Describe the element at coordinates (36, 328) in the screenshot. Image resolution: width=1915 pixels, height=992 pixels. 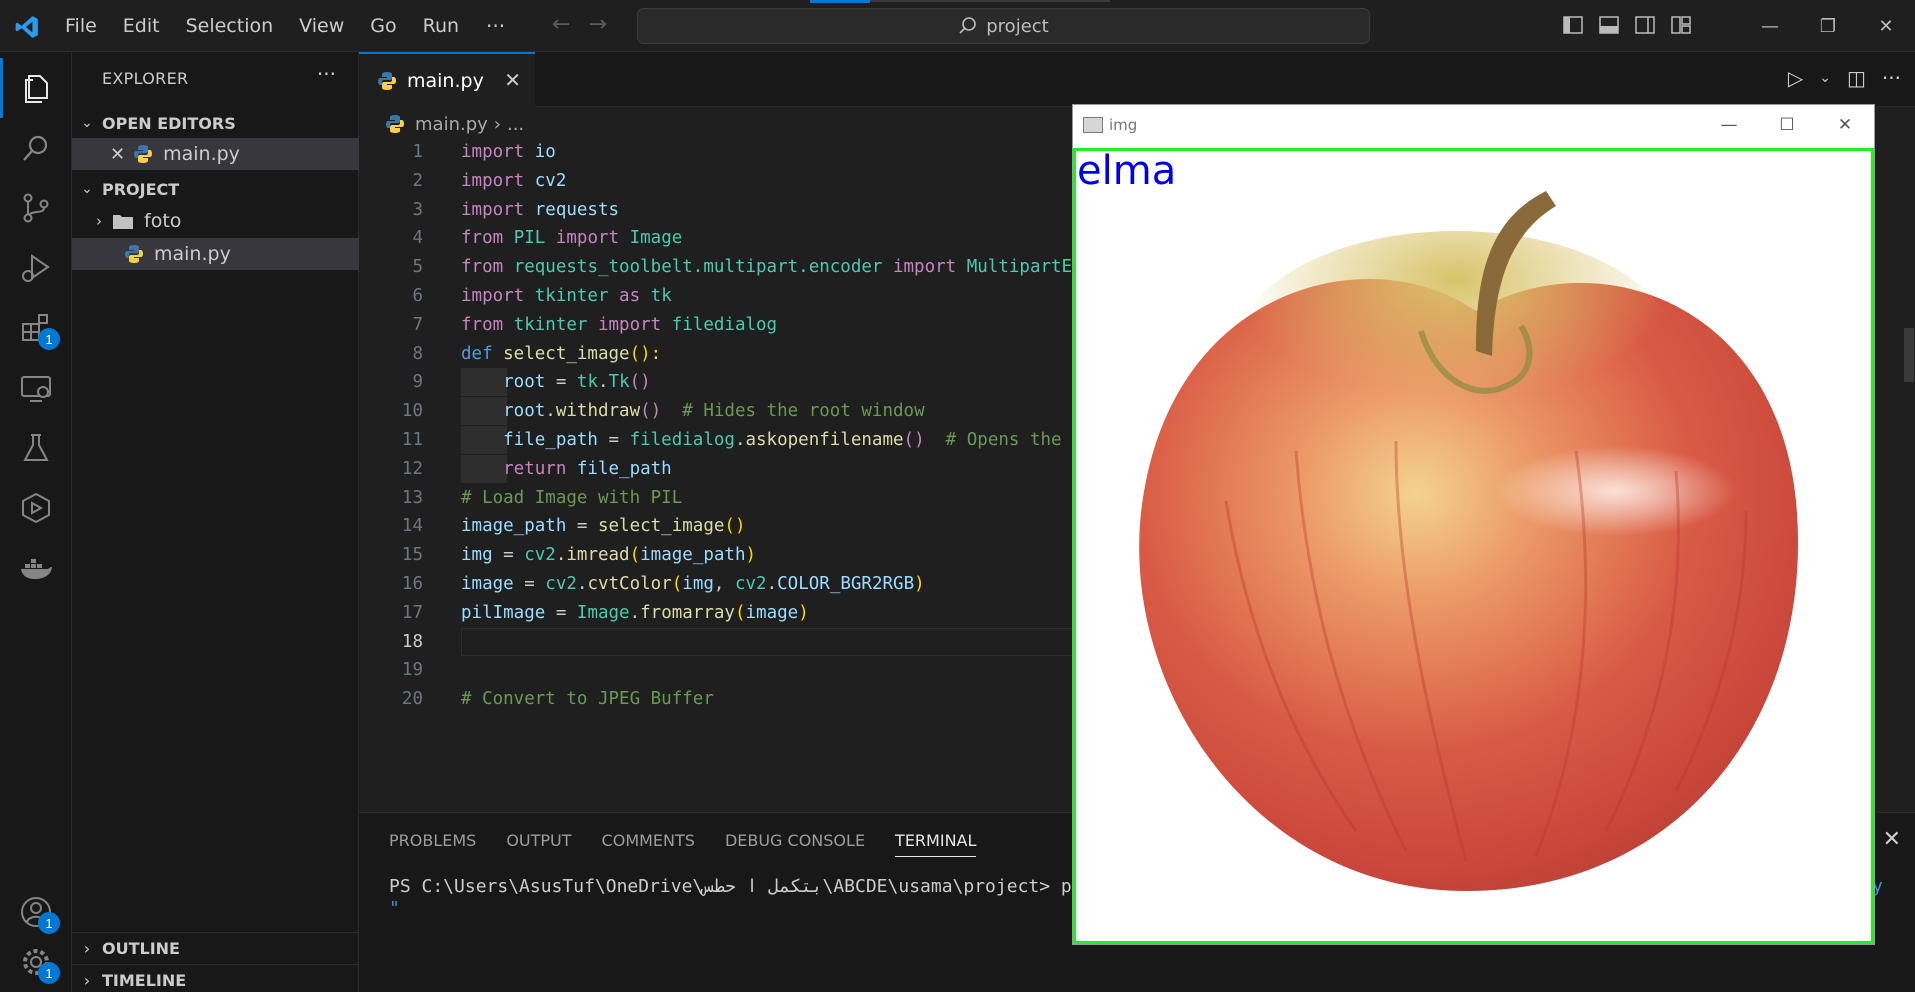
I see `extensions-icon: 1` at that location.